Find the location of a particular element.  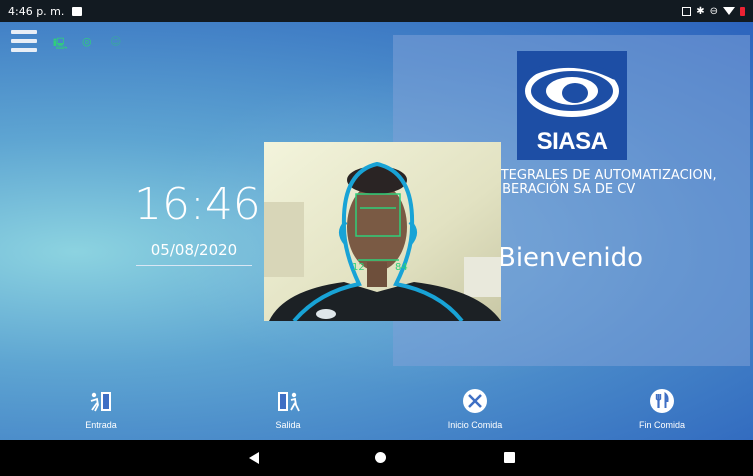

camera-preview: 12 84 is located at coordinates (382, 231).